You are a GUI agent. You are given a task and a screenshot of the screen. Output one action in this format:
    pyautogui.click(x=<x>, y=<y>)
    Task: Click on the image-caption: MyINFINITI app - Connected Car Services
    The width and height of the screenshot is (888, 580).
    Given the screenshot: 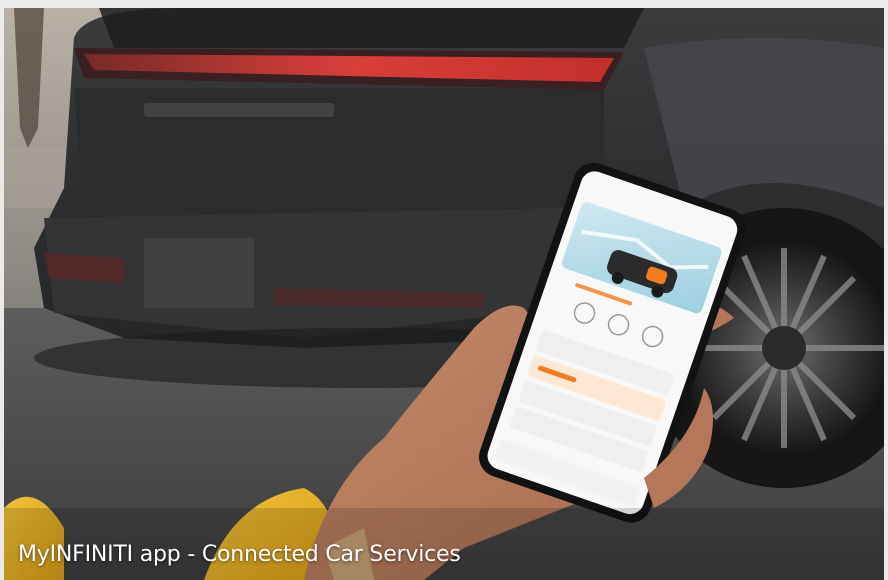 What is the action you would take?
    pyautogui.click(x=239, y=554)
    